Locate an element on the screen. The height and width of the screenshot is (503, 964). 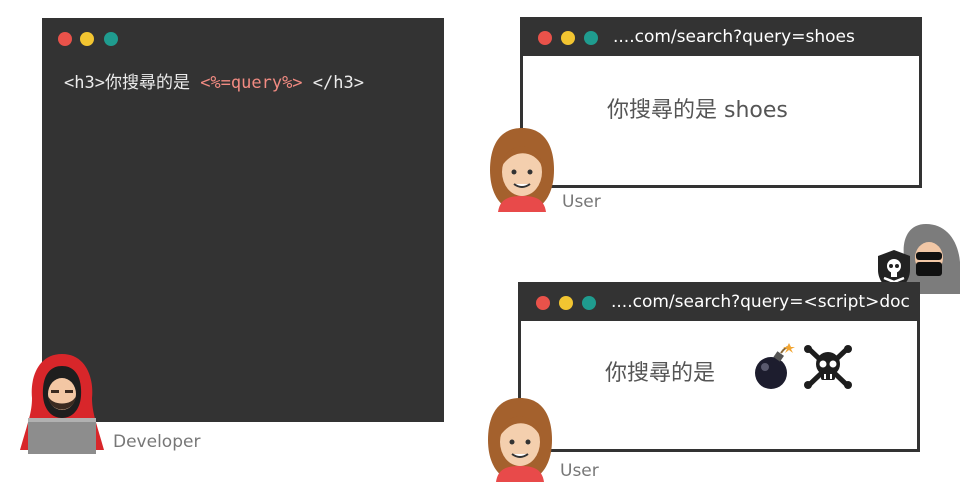
developer-label: Developer is located at coordinates (157, 442).